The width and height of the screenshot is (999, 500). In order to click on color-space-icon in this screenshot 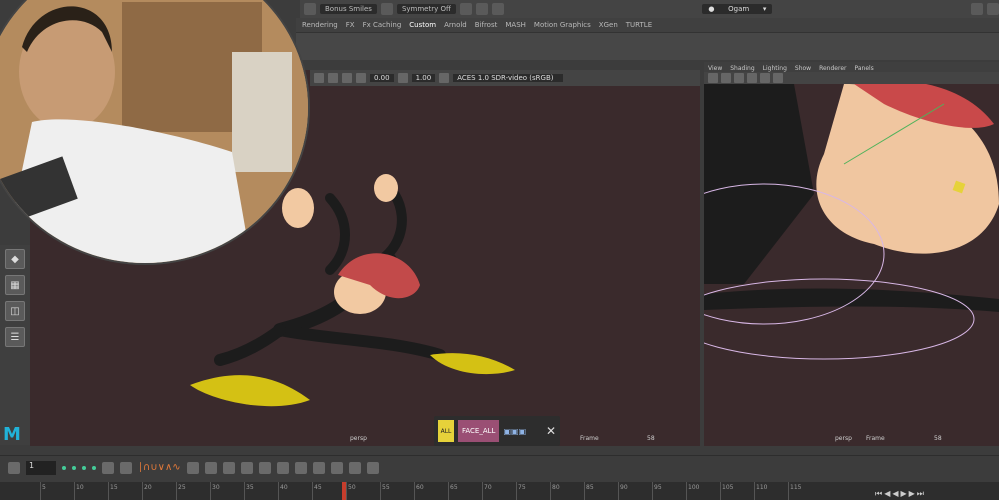, I will do `click(444, 78)`.